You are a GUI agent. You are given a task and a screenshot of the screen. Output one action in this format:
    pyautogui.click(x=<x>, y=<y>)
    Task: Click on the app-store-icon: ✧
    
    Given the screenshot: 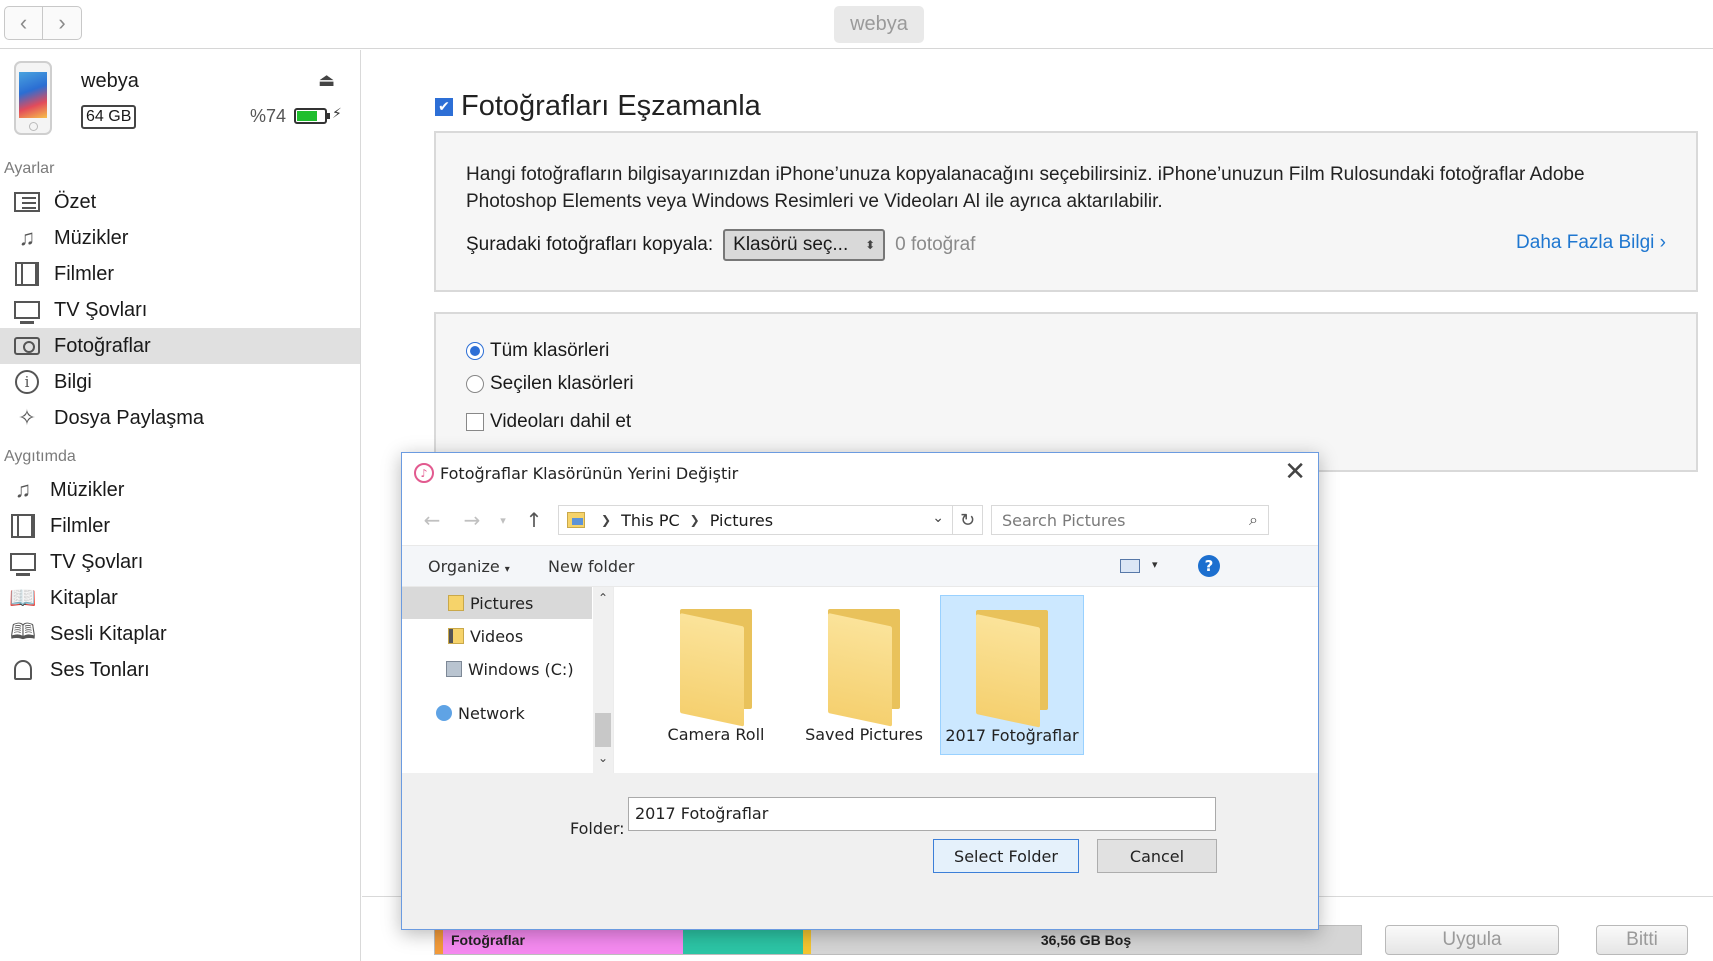 What is the action you would take?
    pyautogui.click(x=27, y=417)
    